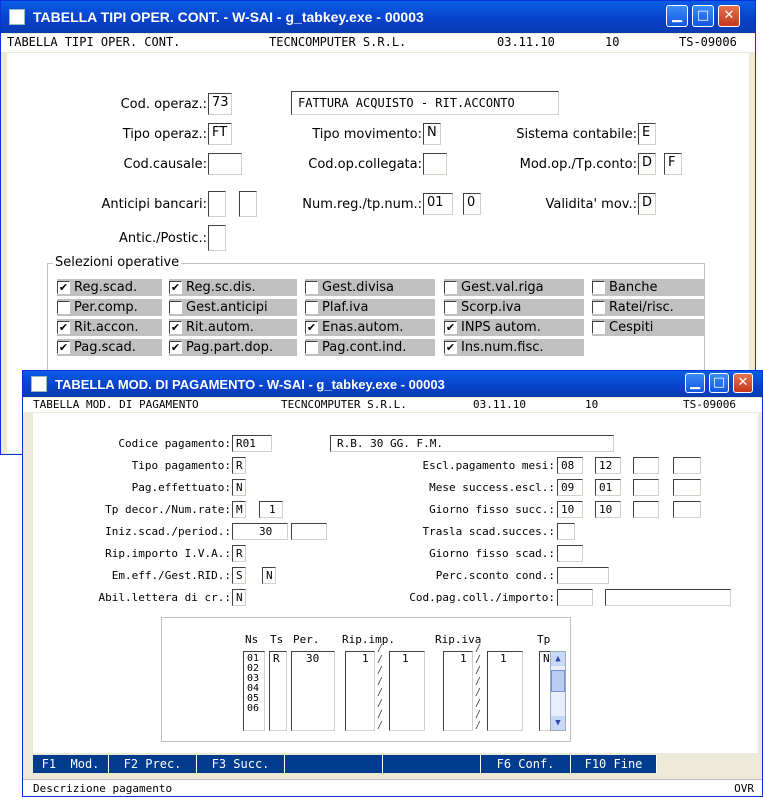 The image size is (763, 797). Describe the element at coordinates (425, 103) in the screenshot. I see `descrizione-field: FATTURA ACQUISTO - RIT.ACCONTO` at that location.